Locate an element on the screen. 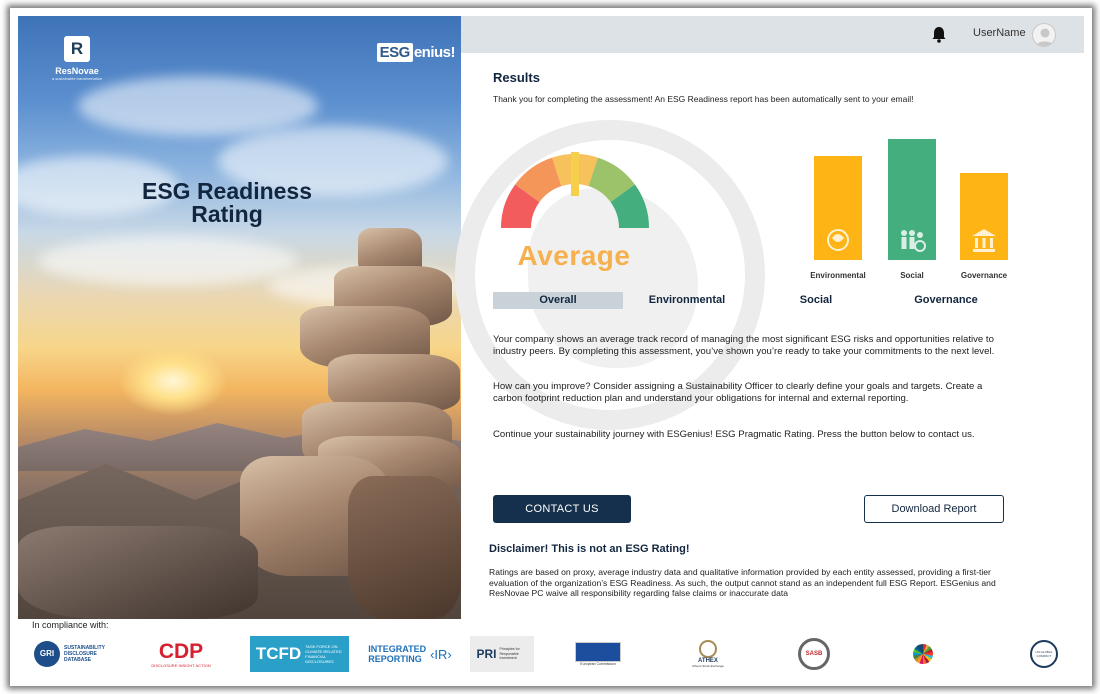 The width and height of the screenshot is (1100, 694). bell-icon is located at coordinates (939, 34).